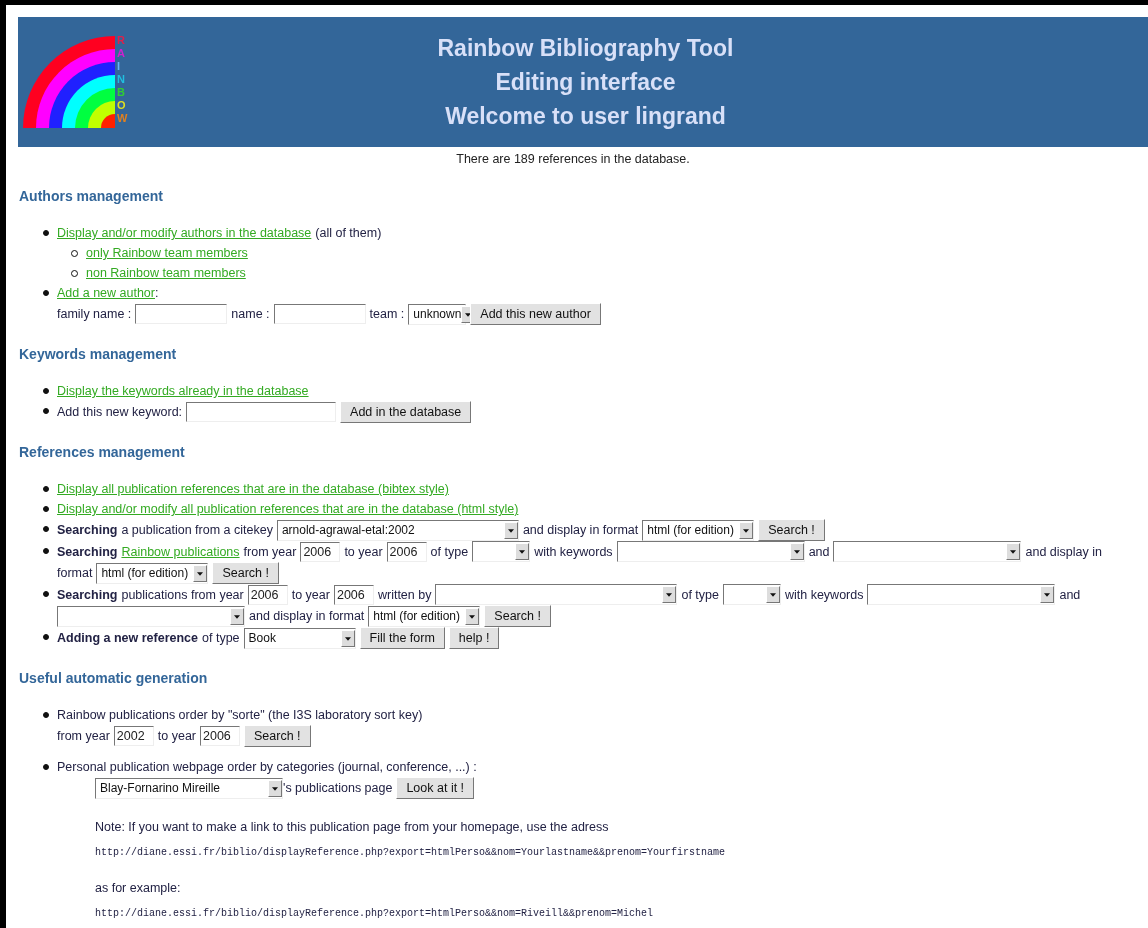  I want to click on url-text: http://diane.essi.fr/biblio/displayReference.php?export=htmlPerso&&nom=Yourlastname&&prenom=Yourfirstname, so click(411, 853).